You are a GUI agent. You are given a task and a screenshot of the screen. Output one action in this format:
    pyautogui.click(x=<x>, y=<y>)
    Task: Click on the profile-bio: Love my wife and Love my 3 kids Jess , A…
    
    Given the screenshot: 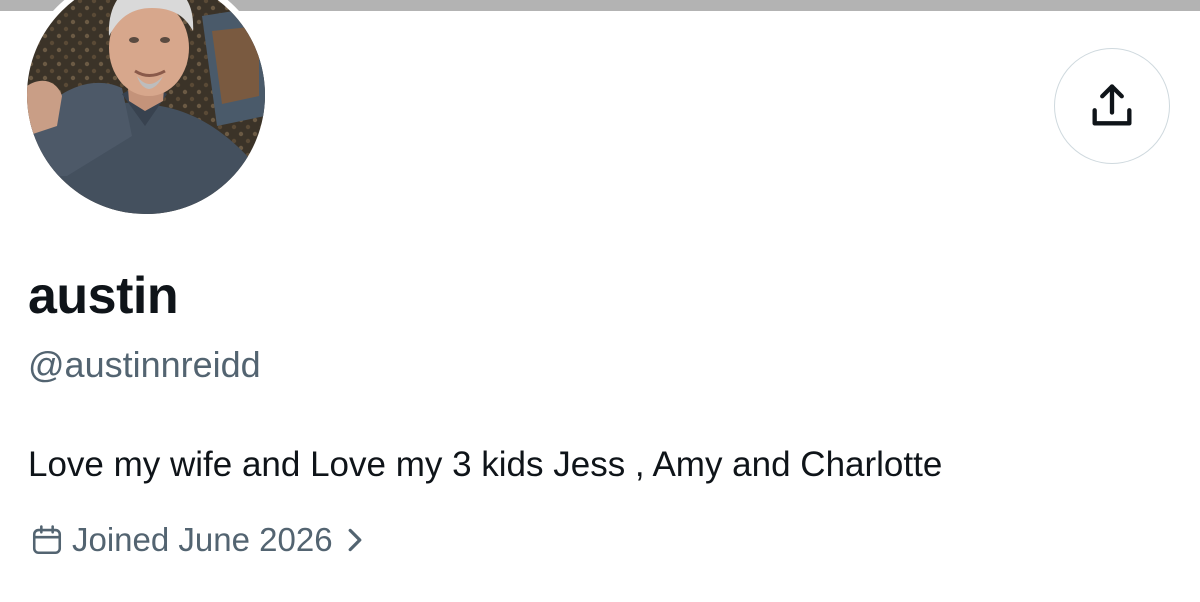 What is the action you would take?
    pyautogui.click(x=485, y=464)
    